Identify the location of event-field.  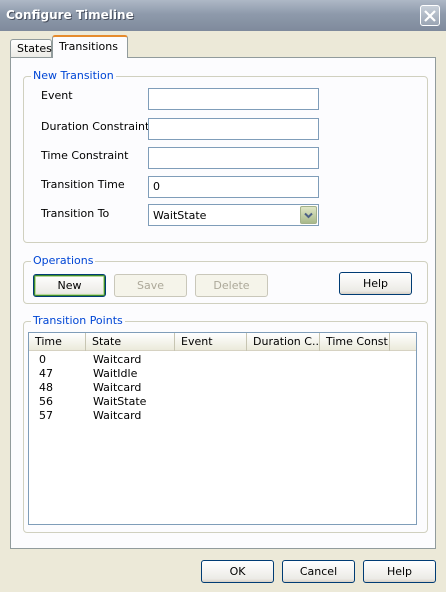
(233, 99).